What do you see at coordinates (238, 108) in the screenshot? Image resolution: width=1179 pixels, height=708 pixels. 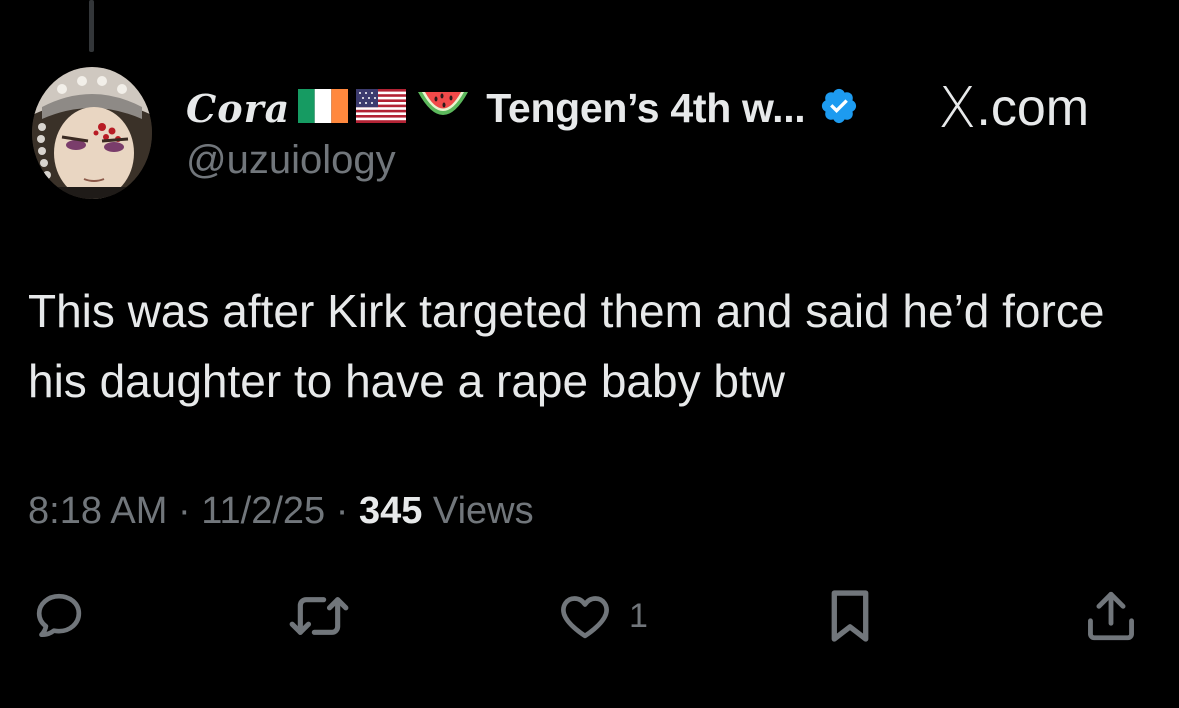 I see `author-display-name: Cora` at bounding box center [238, 108].